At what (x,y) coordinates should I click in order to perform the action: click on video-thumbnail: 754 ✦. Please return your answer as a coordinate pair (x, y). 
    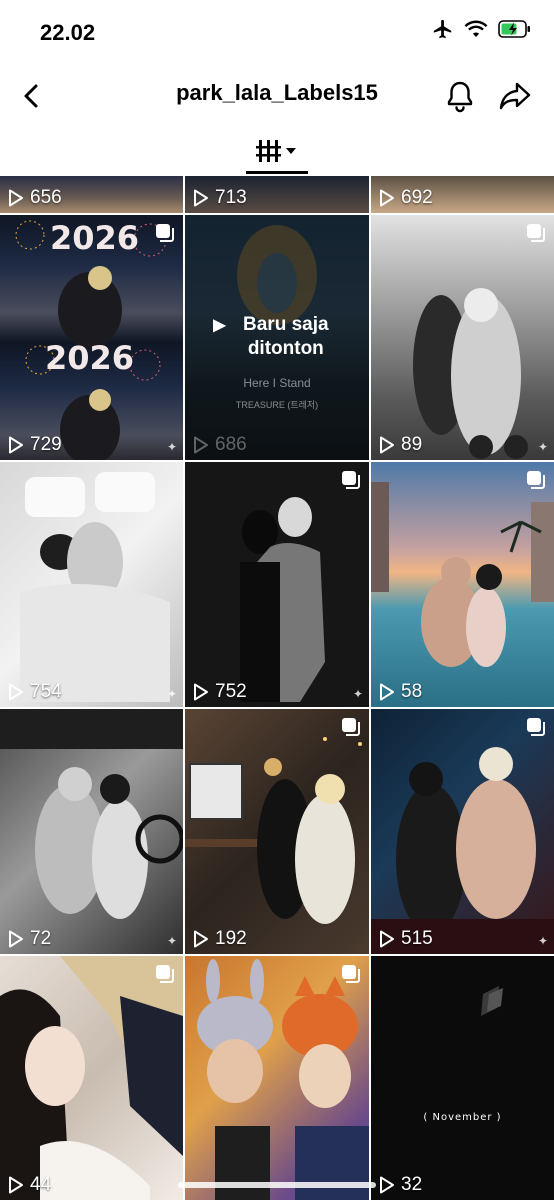
    Looking at the image, I should click on (91, 584).